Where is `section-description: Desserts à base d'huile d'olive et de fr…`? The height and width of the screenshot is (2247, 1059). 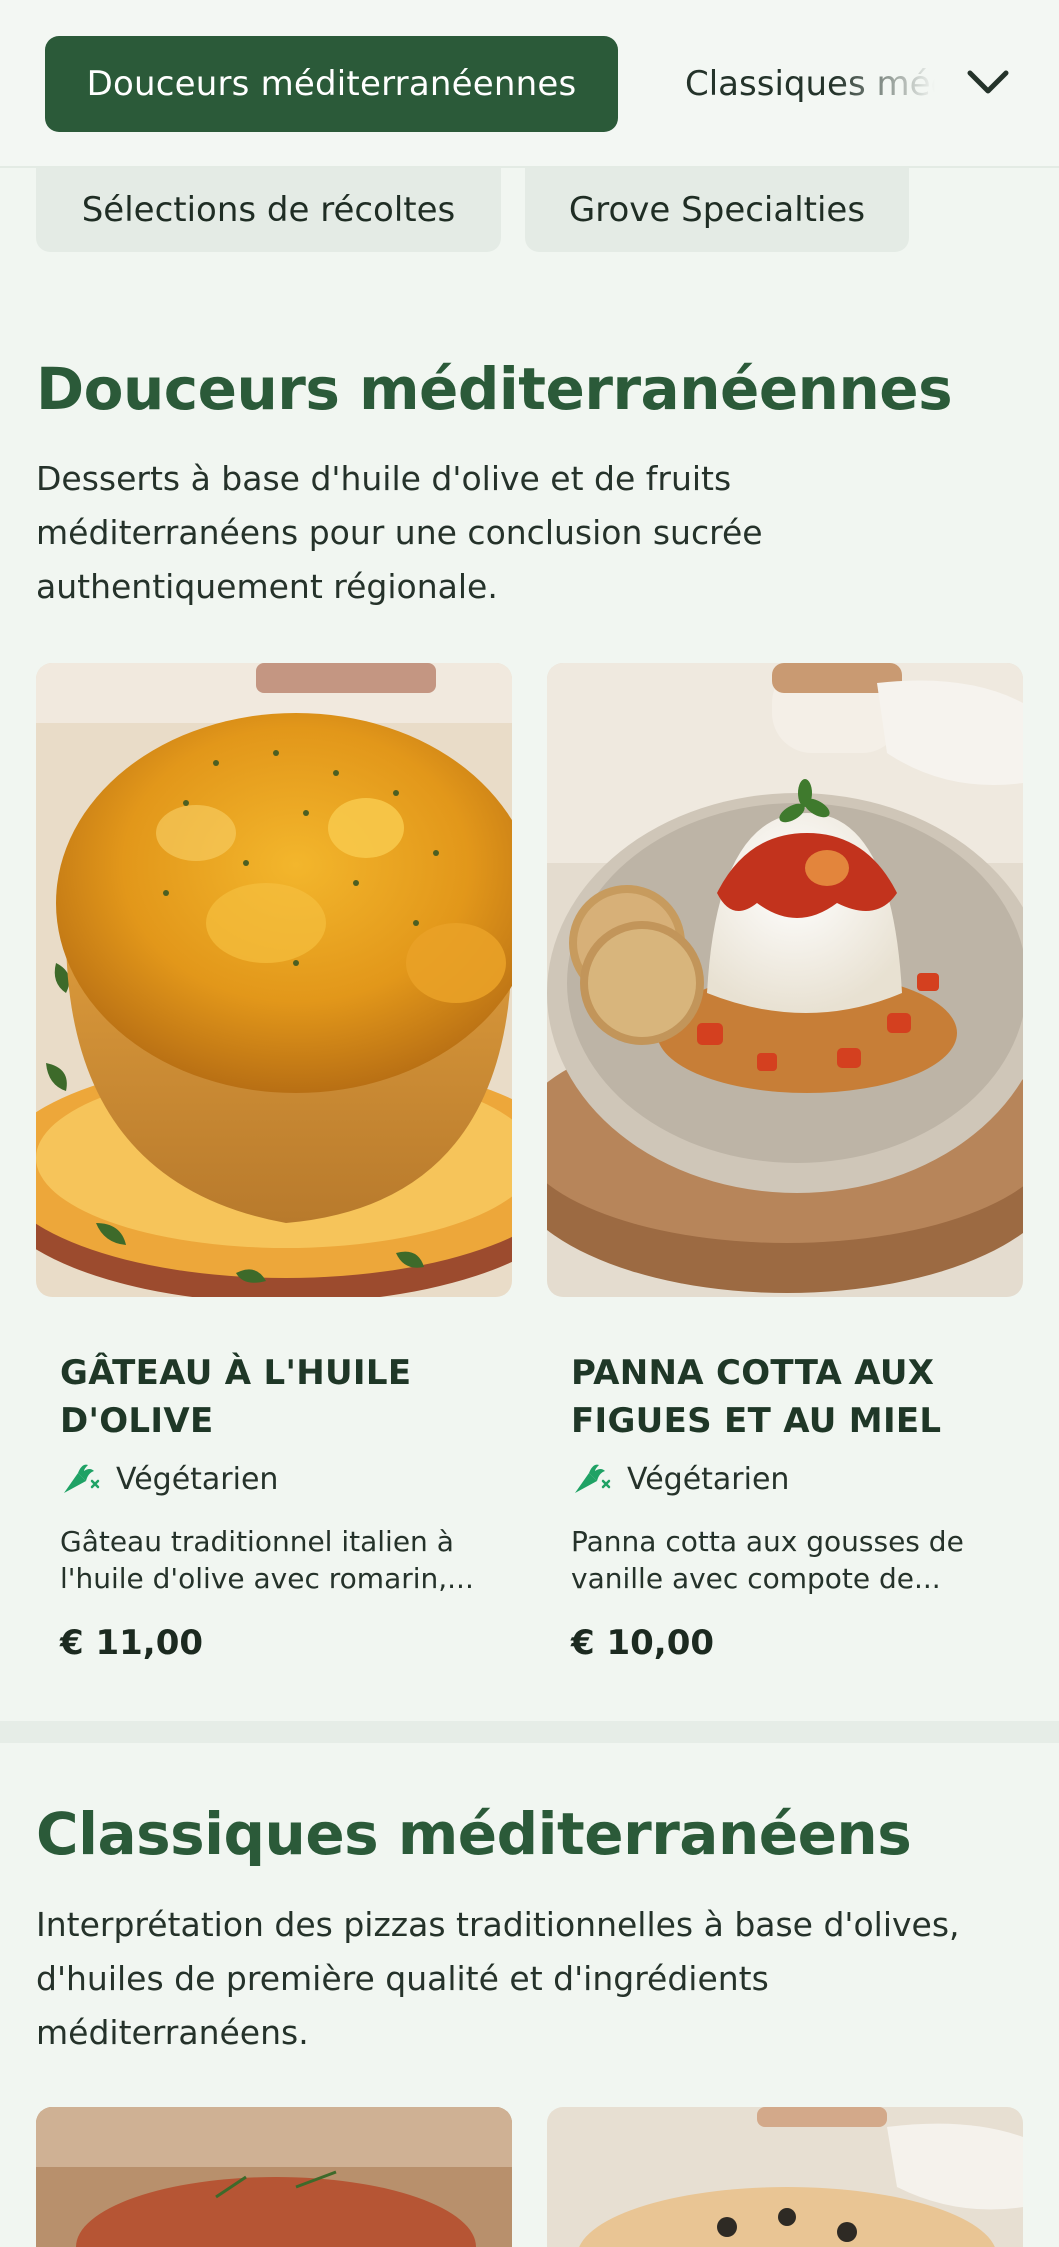
section-description: Desserts à base d'huile d'olive et de fr… is located at coordinates (399, 532).